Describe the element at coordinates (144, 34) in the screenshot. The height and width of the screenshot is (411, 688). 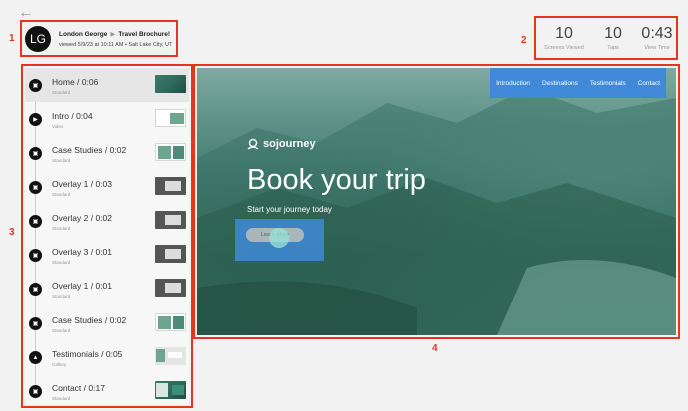
I see `presentation-name: Travel Brochure!` at that location.